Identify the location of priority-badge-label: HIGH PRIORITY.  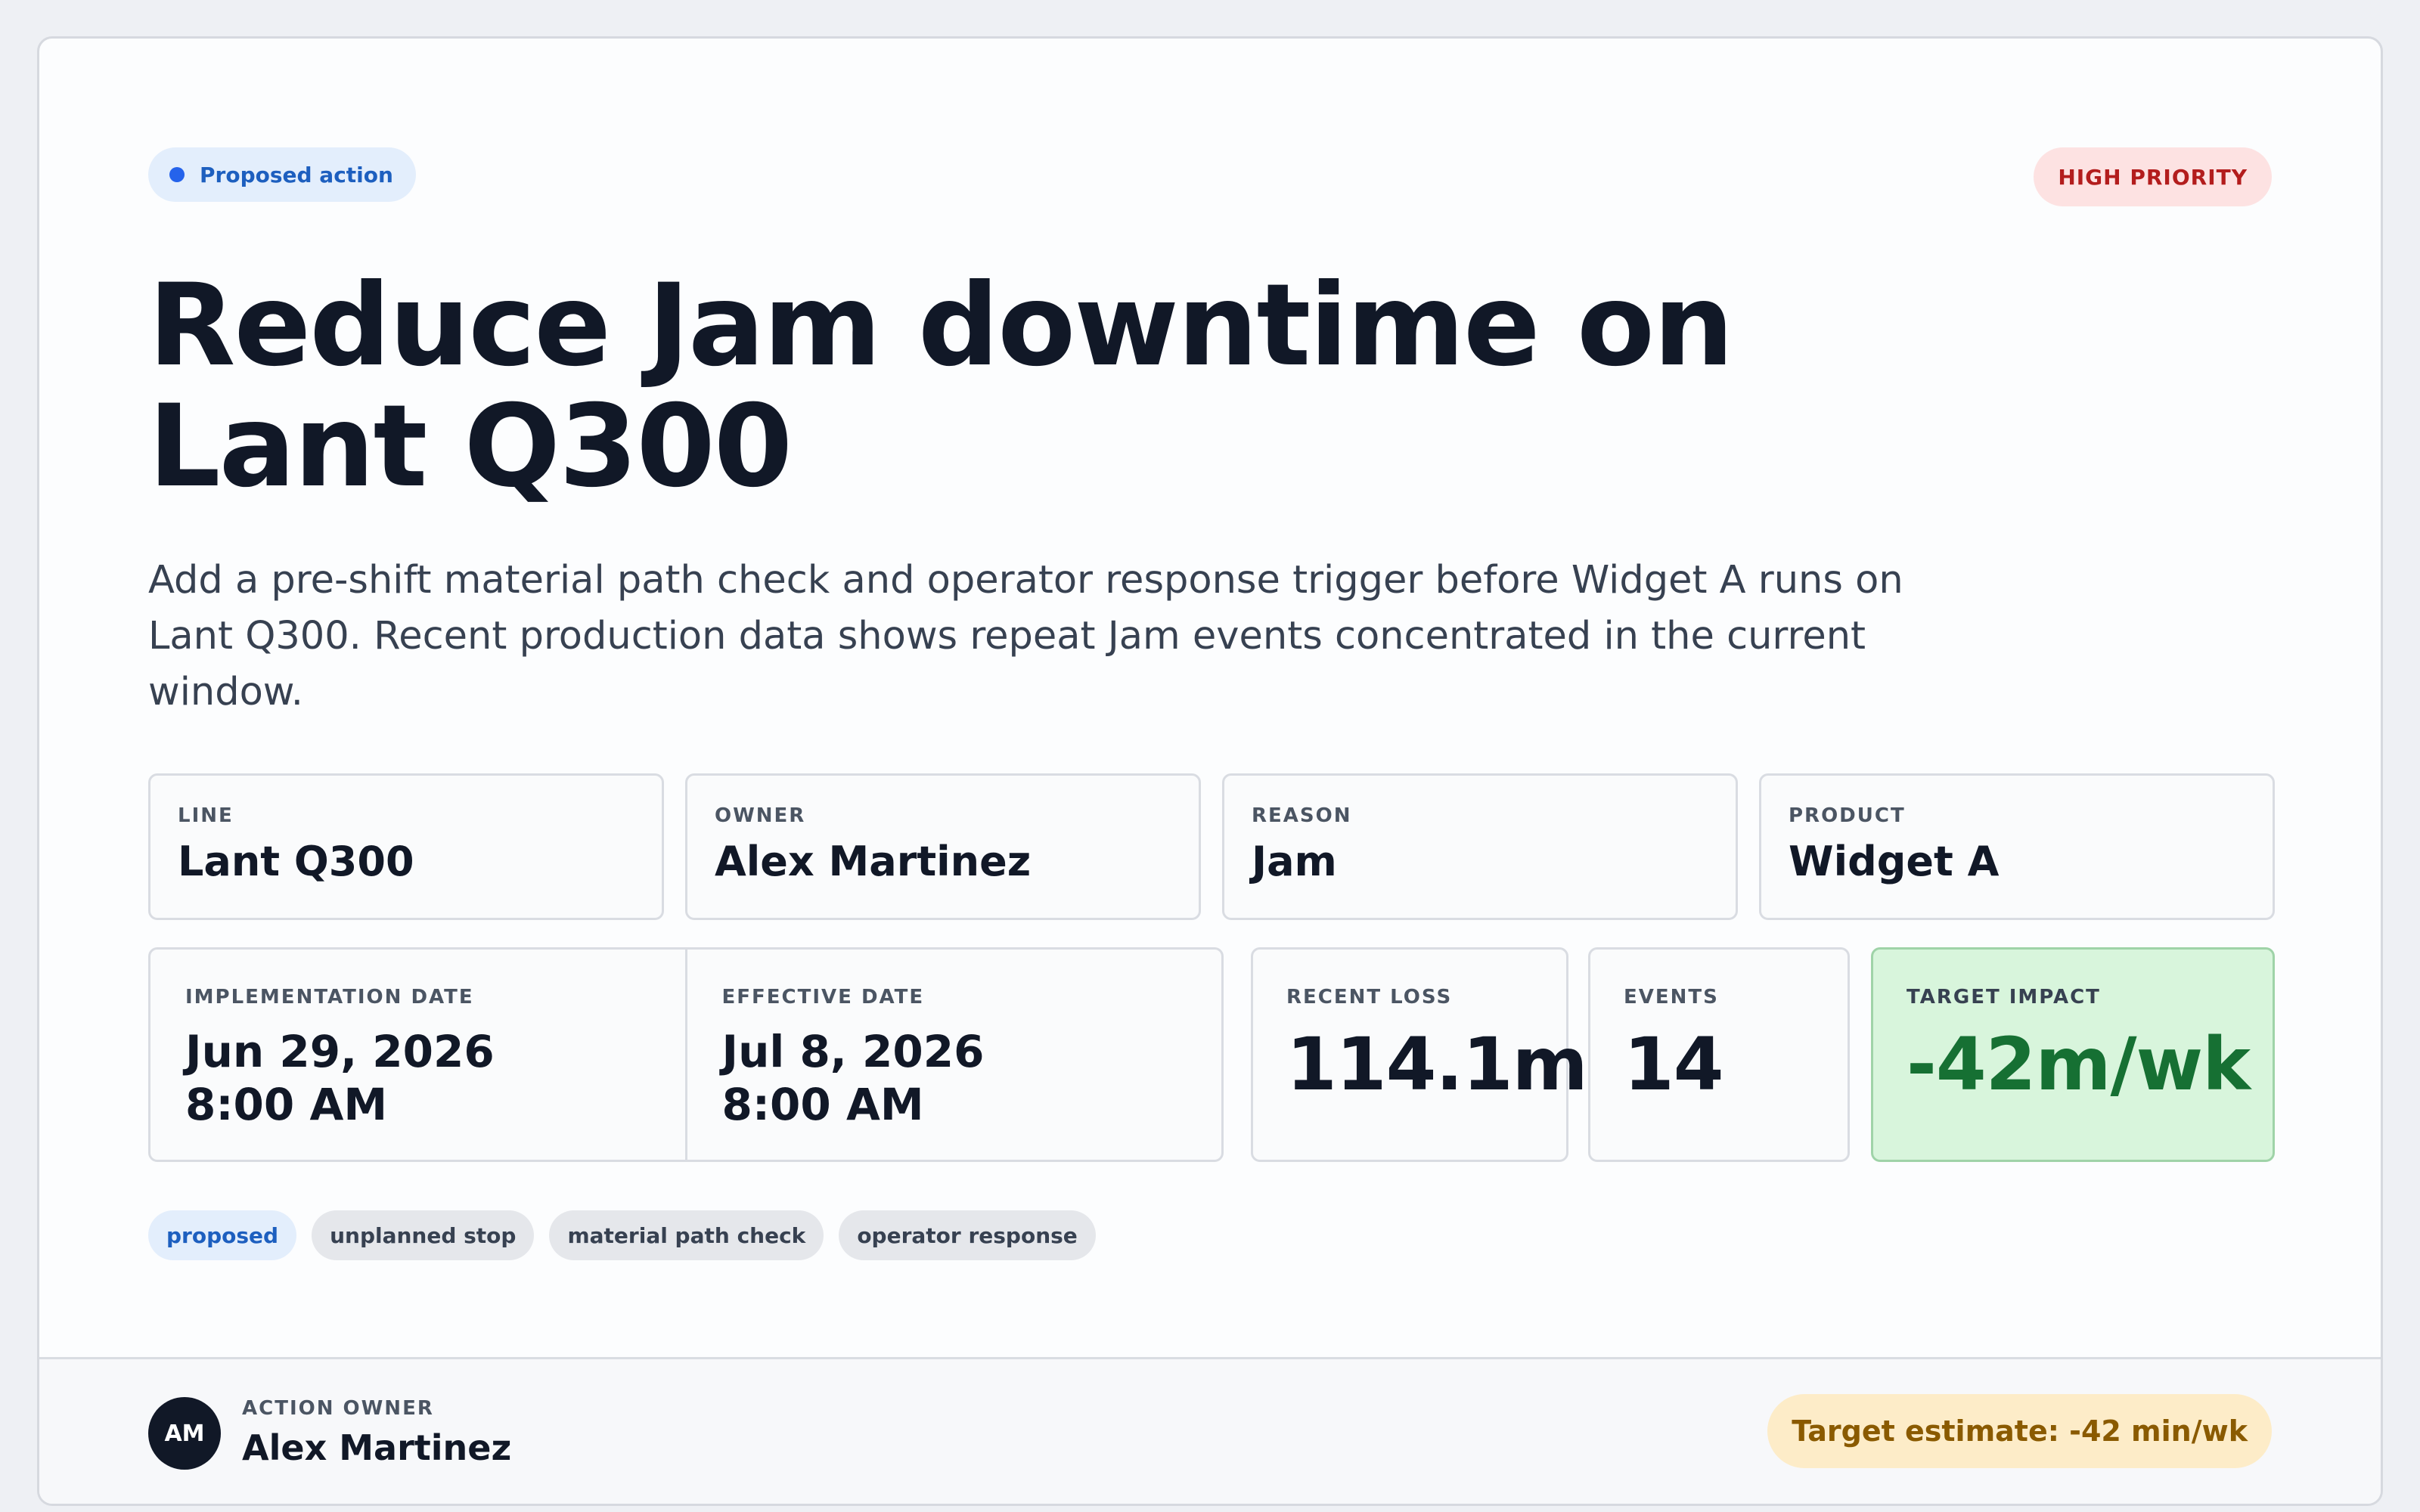
(2153, 177).